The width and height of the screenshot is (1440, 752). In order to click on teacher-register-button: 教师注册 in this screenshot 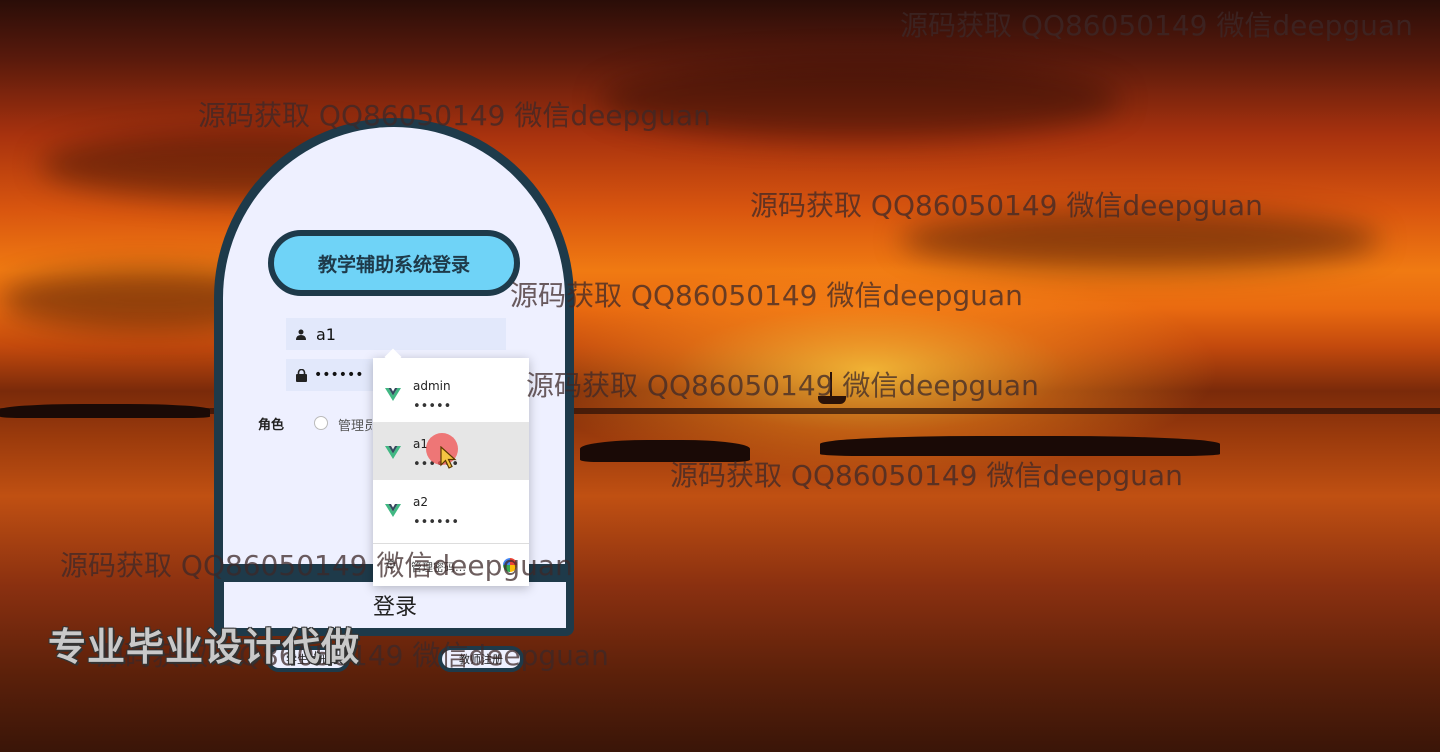, I will do `click(481, 659)`.